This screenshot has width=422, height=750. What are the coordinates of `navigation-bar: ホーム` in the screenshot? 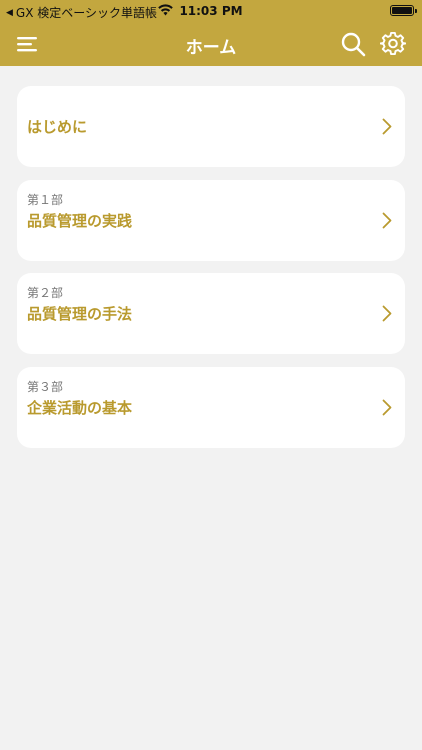 It's located at (211, 44).